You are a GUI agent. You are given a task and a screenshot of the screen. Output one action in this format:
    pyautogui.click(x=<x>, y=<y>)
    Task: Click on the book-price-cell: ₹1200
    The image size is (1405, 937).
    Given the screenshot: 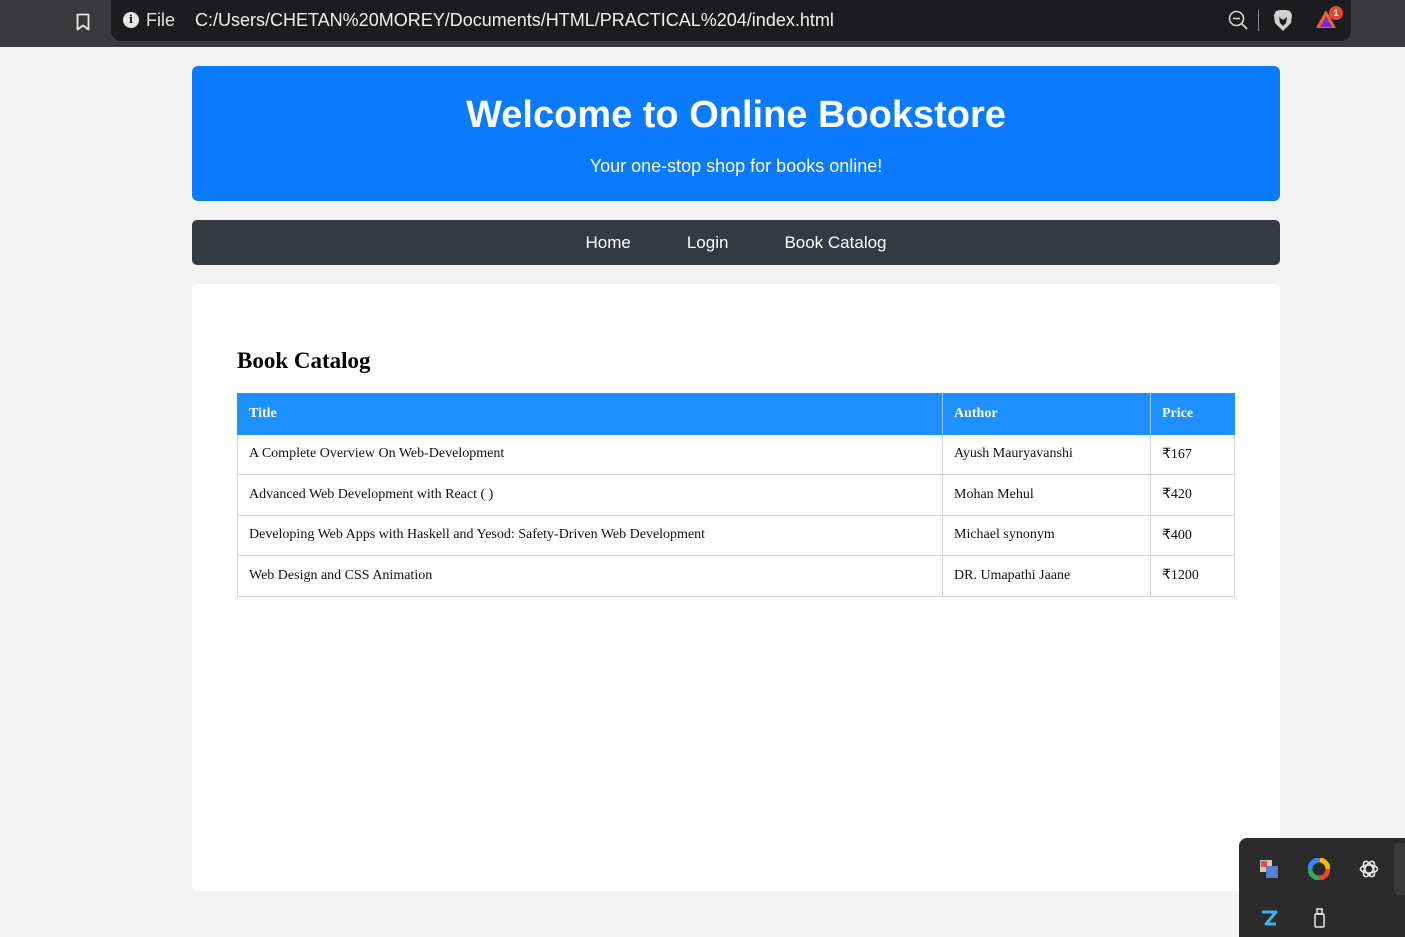 What is the action you would take?
    pyautogui.click(x=1192, y=576)
    